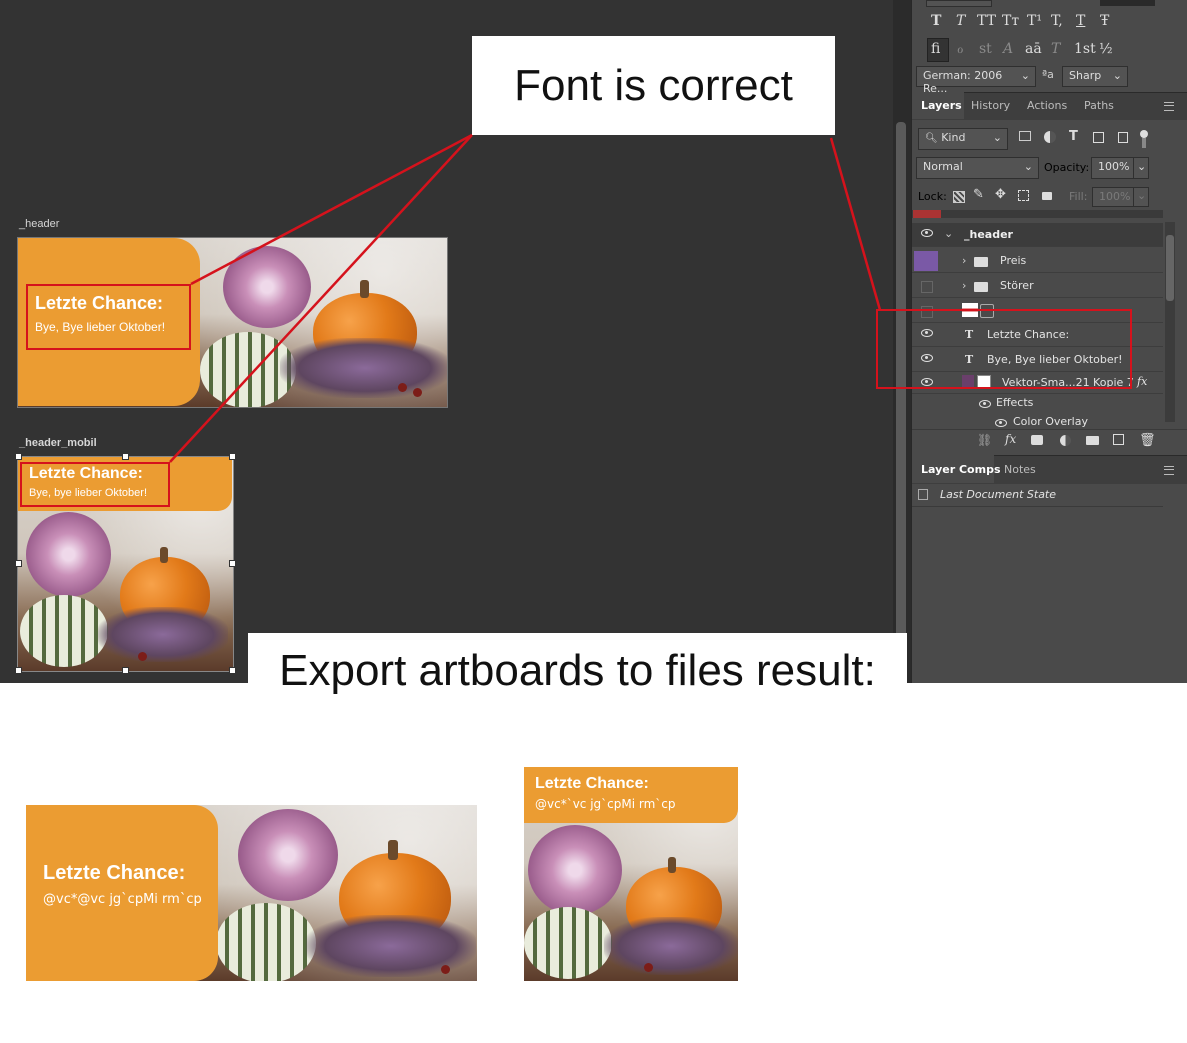  What do you see at coordinates (1004, 349) in the screenshot?
I see `highlight-box-layers` at bounding box center [1004, 349].